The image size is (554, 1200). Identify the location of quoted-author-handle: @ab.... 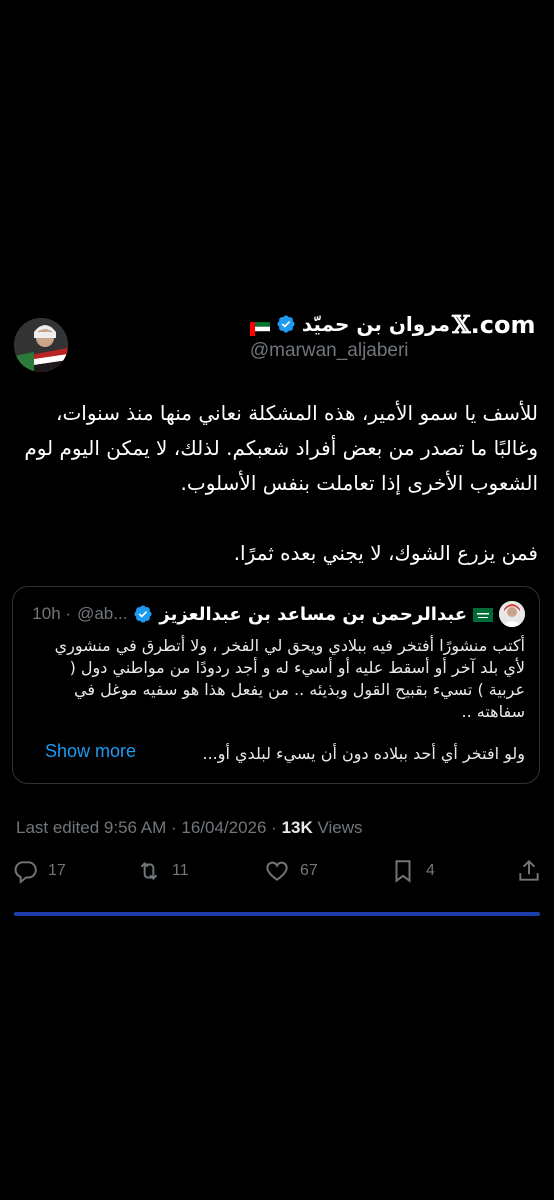
(102, 614).